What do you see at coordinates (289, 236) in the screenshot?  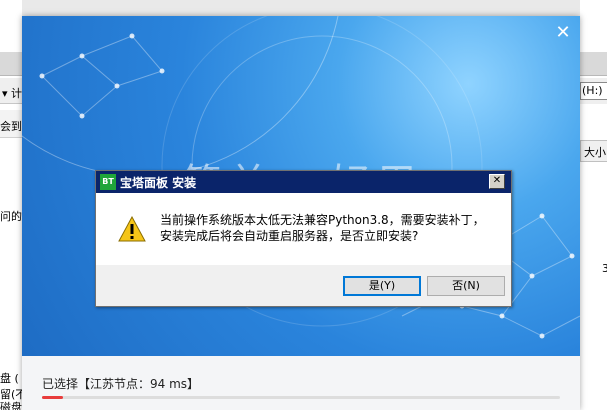 I see `dialog-message-line: 安装完成后将会自动重启服务器，是否立即安装?` at bounding box center [289, 236].